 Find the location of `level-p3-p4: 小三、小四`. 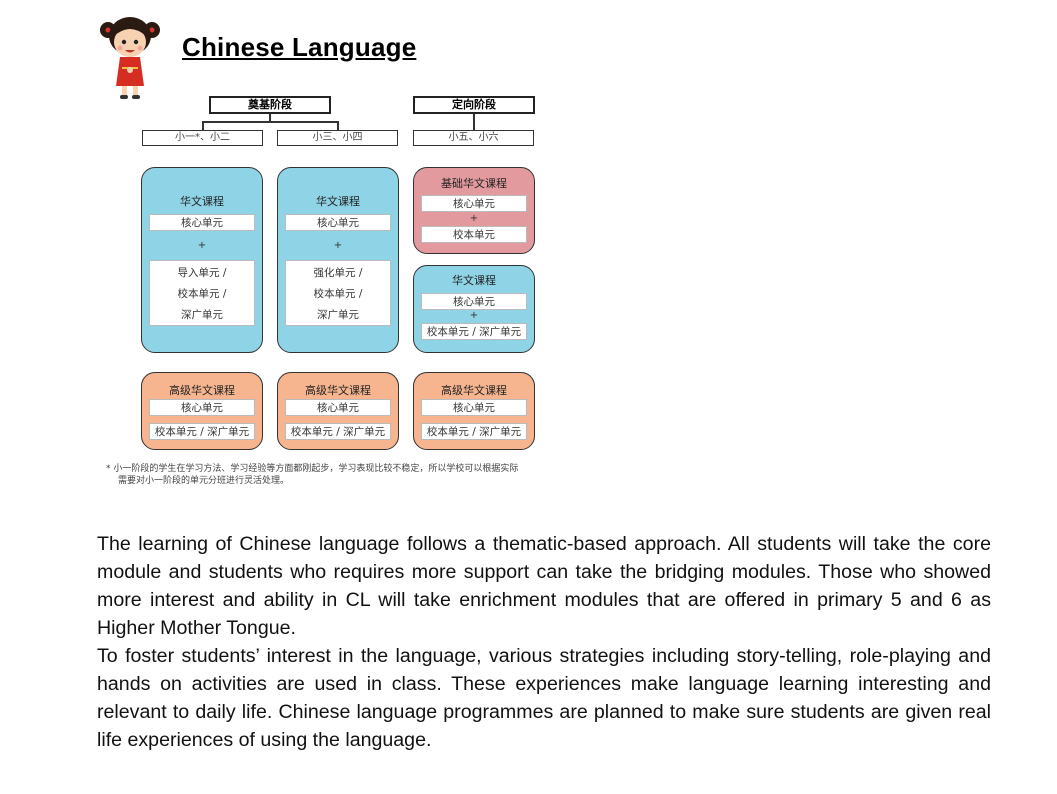

level-p3-p4: 小三、小四 is located at coordinates (337, 138).